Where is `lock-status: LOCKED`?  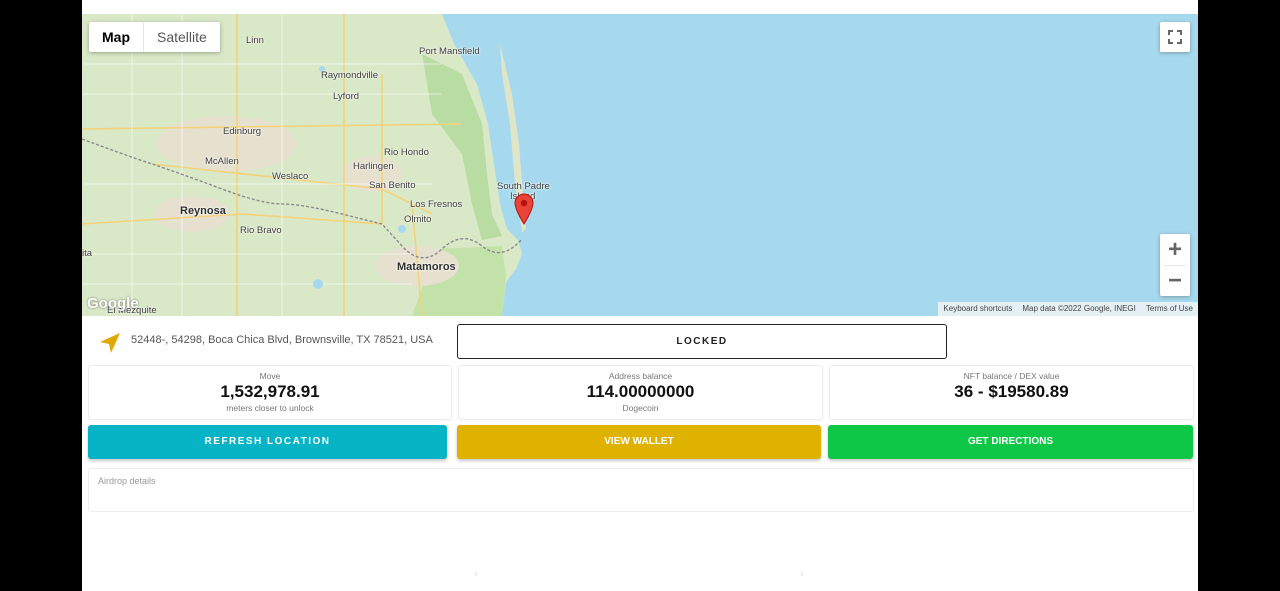
lock-status: LOCKED is located at coordinates (702, 341).